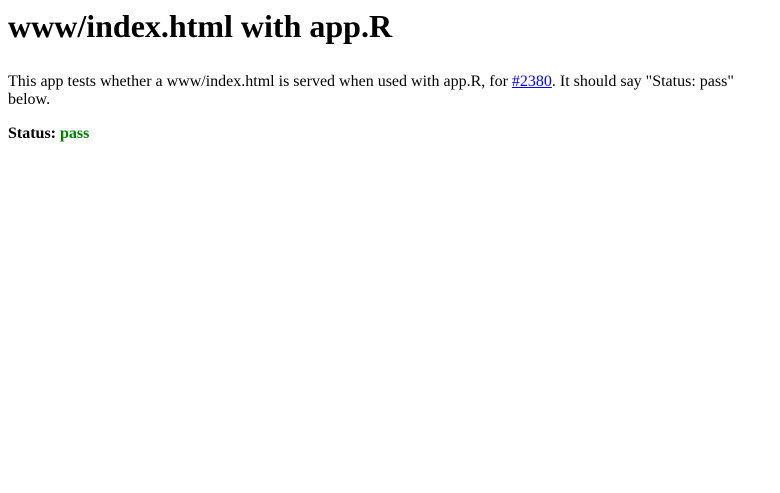 The width and height of the screenshot is (780, 493). I want to click on status-label: Status:, so click(32, 133).